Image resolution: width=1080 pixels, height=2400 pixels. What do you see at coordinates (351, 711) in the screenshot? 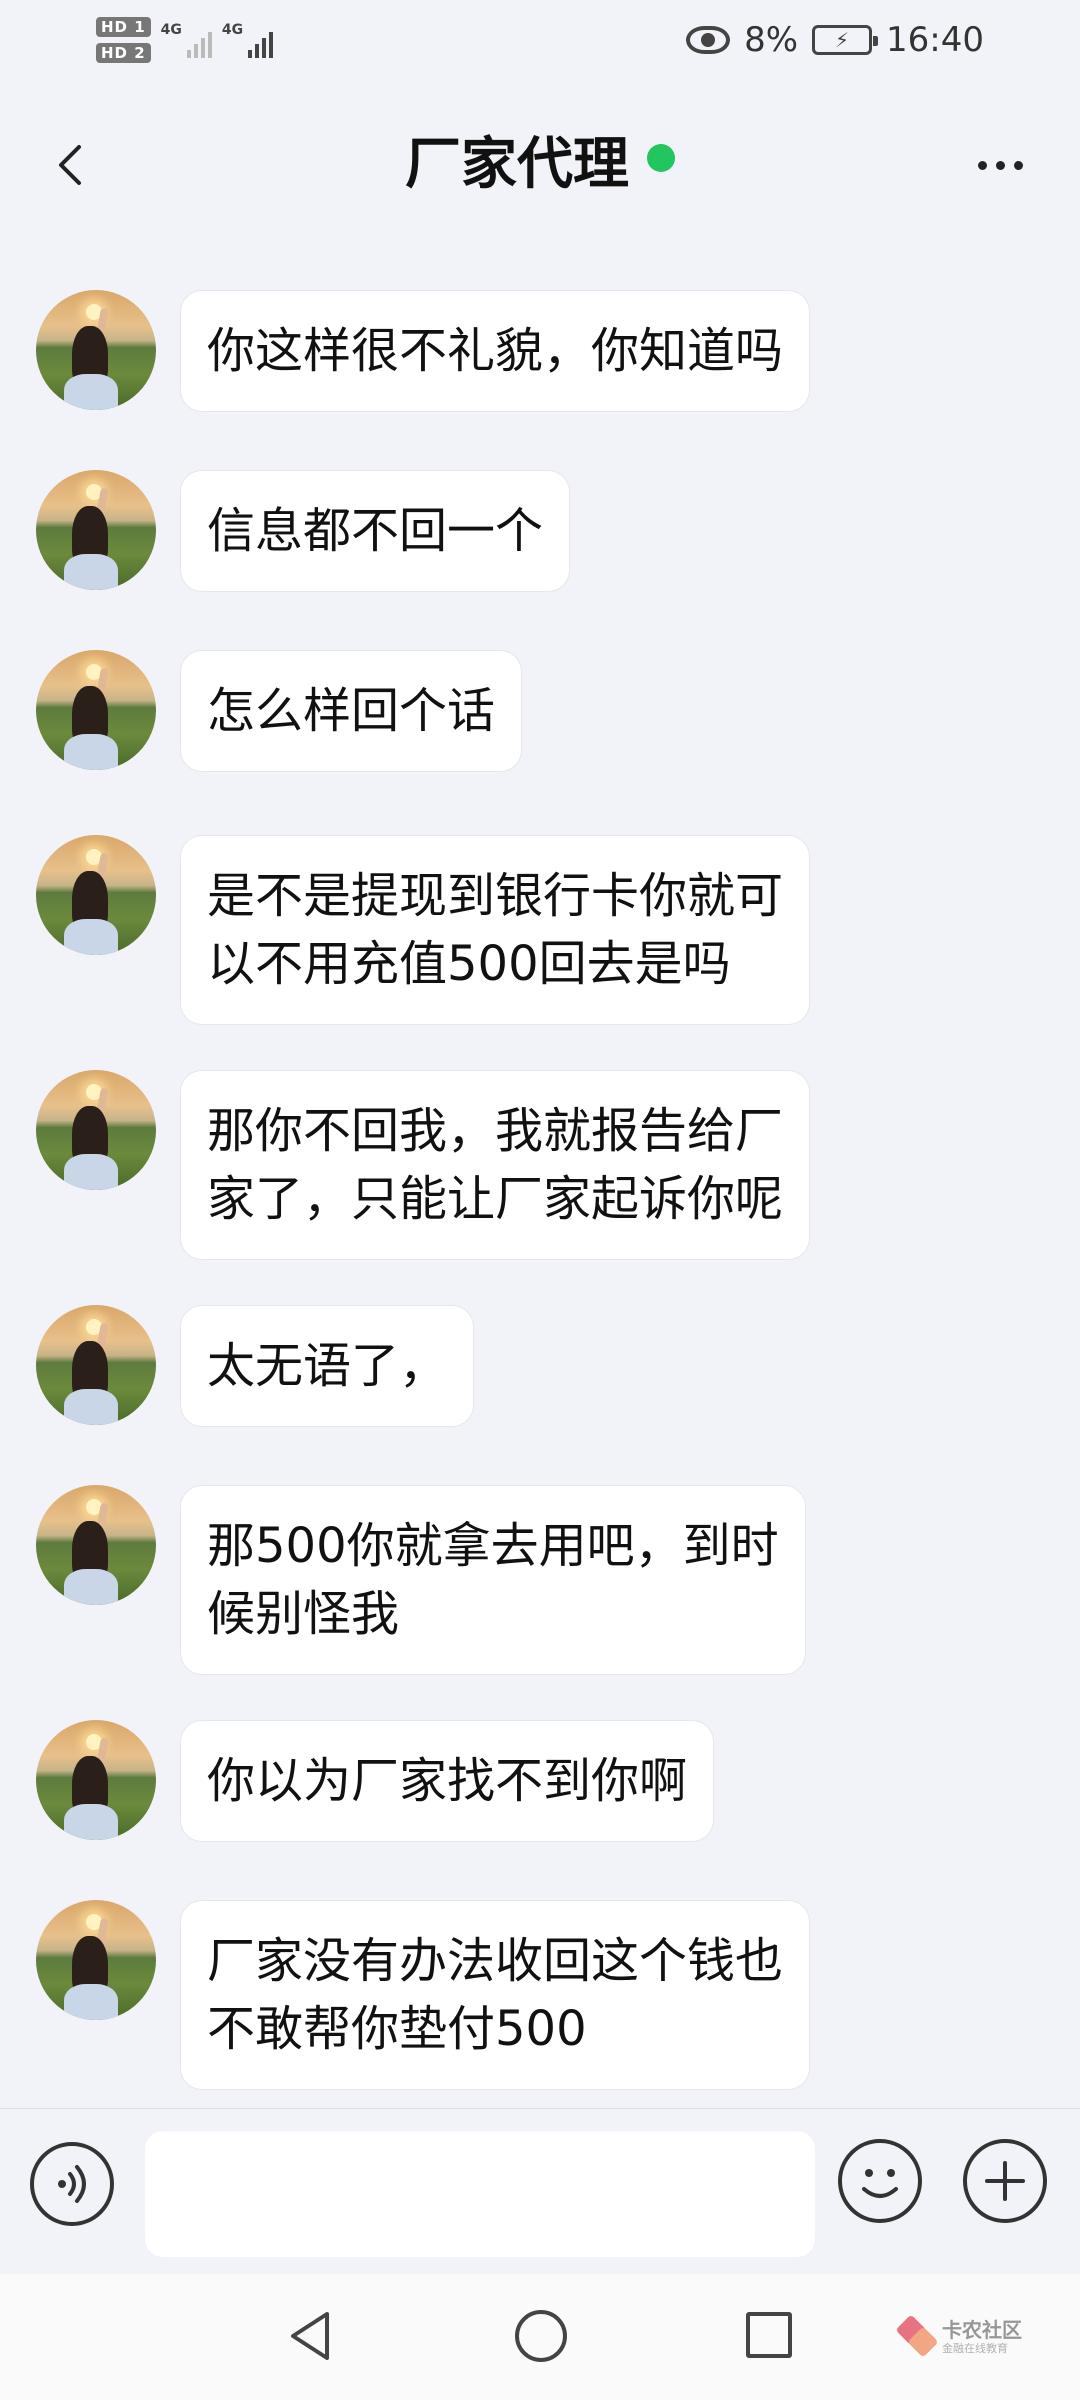
I see `message-bubble: 怎么样回个话` at bounding box center [351, 711].